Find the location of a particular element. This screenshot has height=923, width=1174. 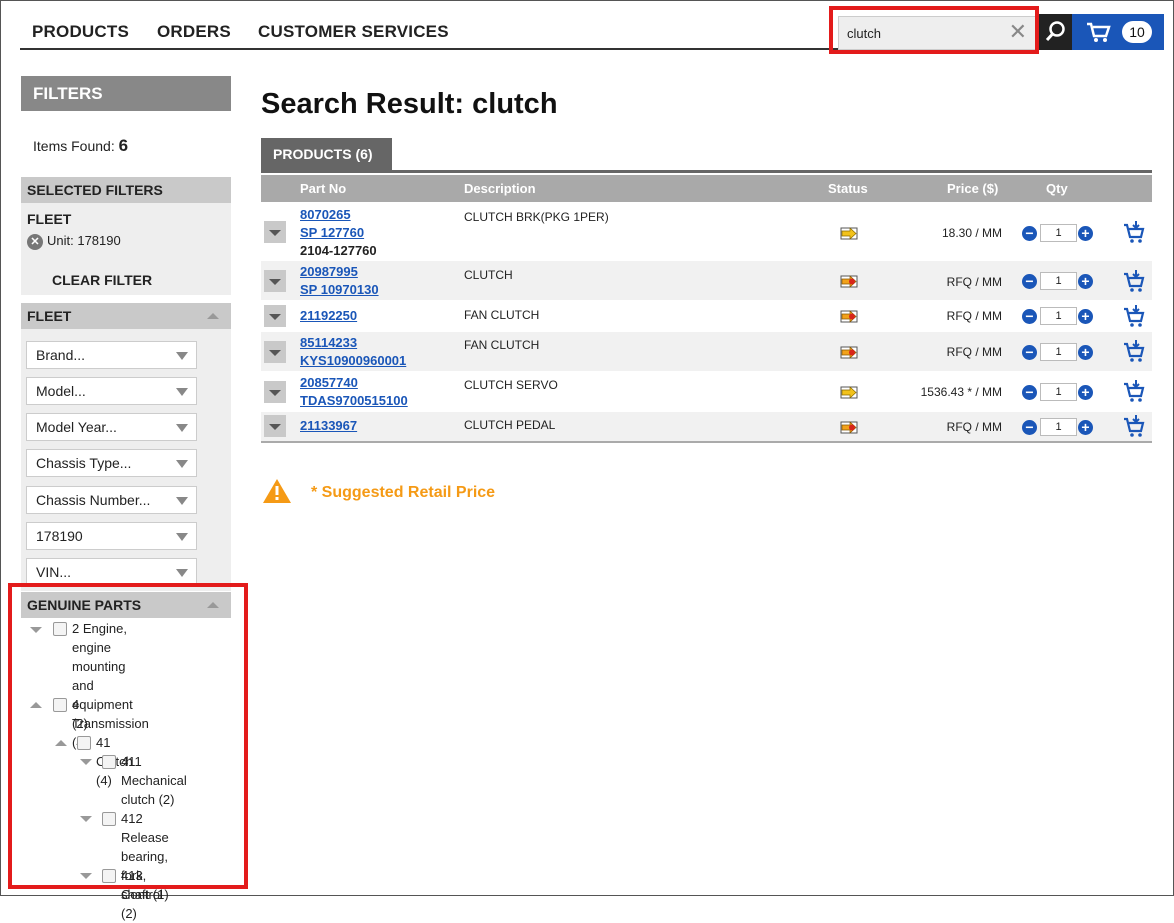

filters-header: FILTERS is located at coordinates (126, 93).